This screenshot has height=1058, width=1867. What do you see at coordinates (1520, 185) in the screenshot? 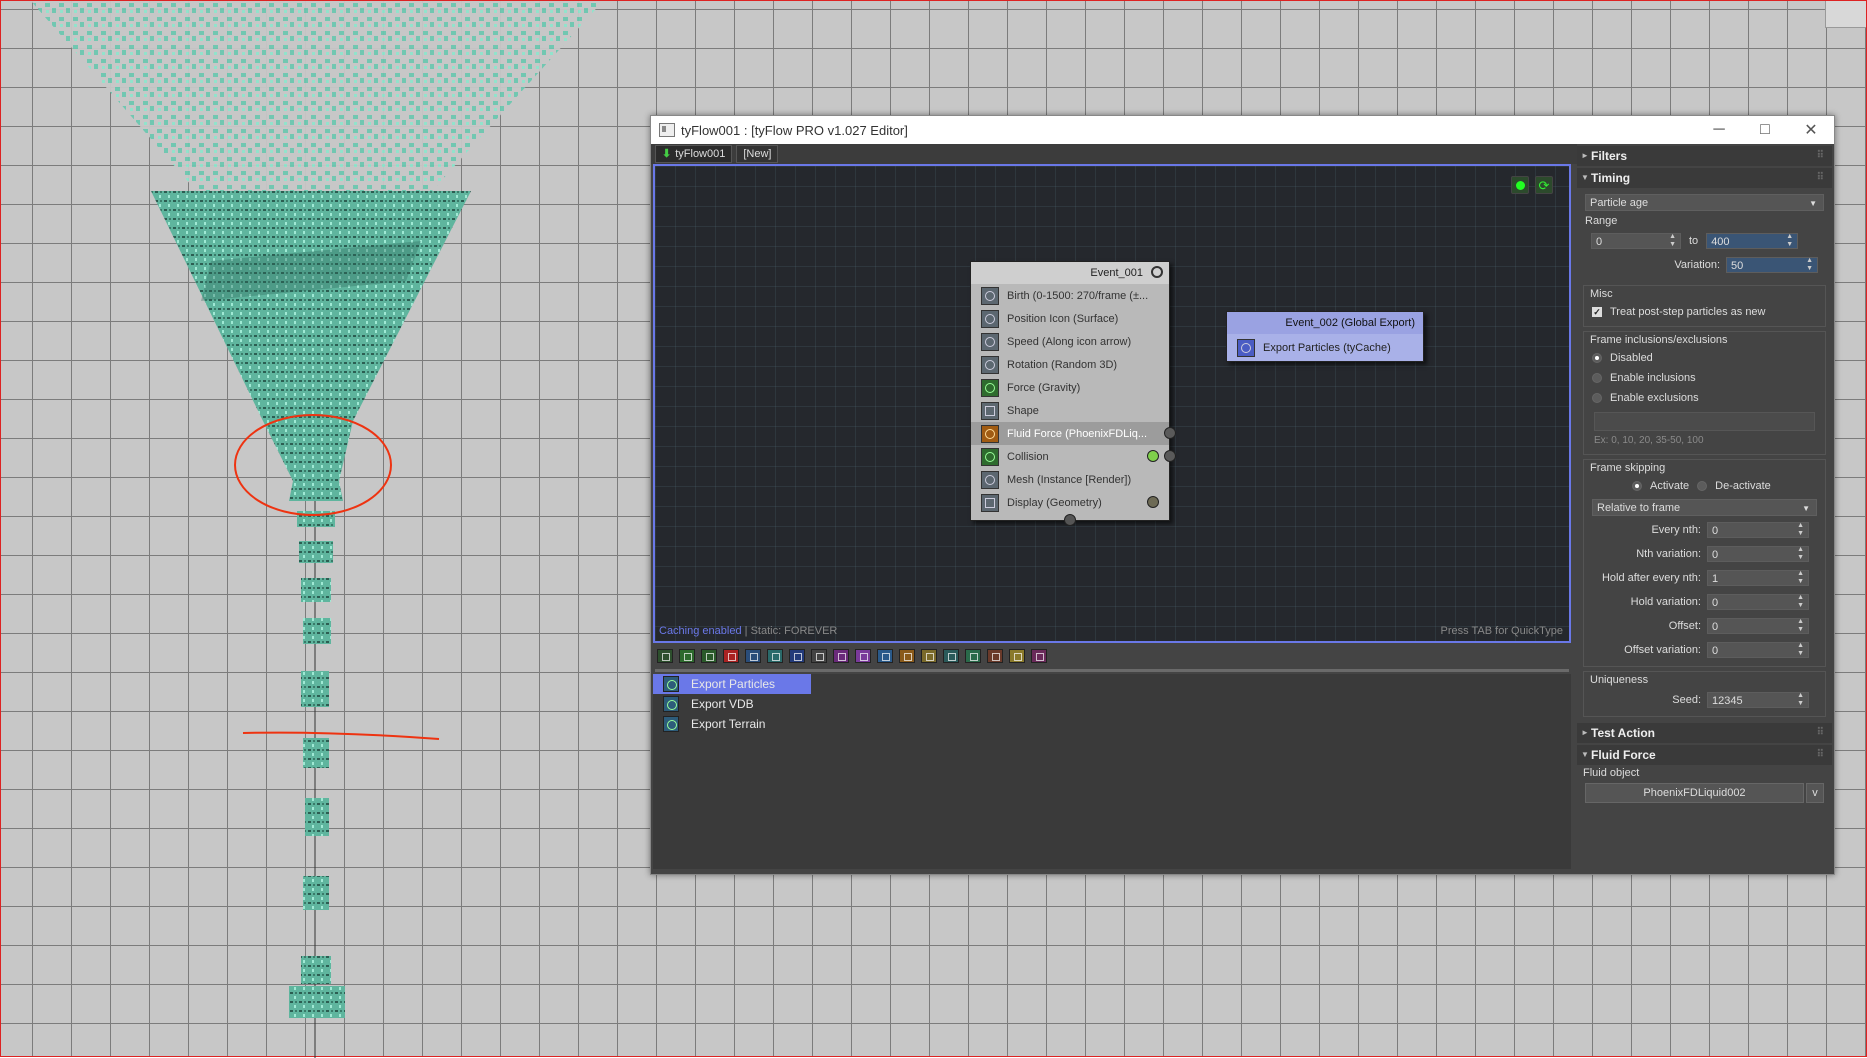
I see `enable-flow-button` at bounding box center [1520, 185].